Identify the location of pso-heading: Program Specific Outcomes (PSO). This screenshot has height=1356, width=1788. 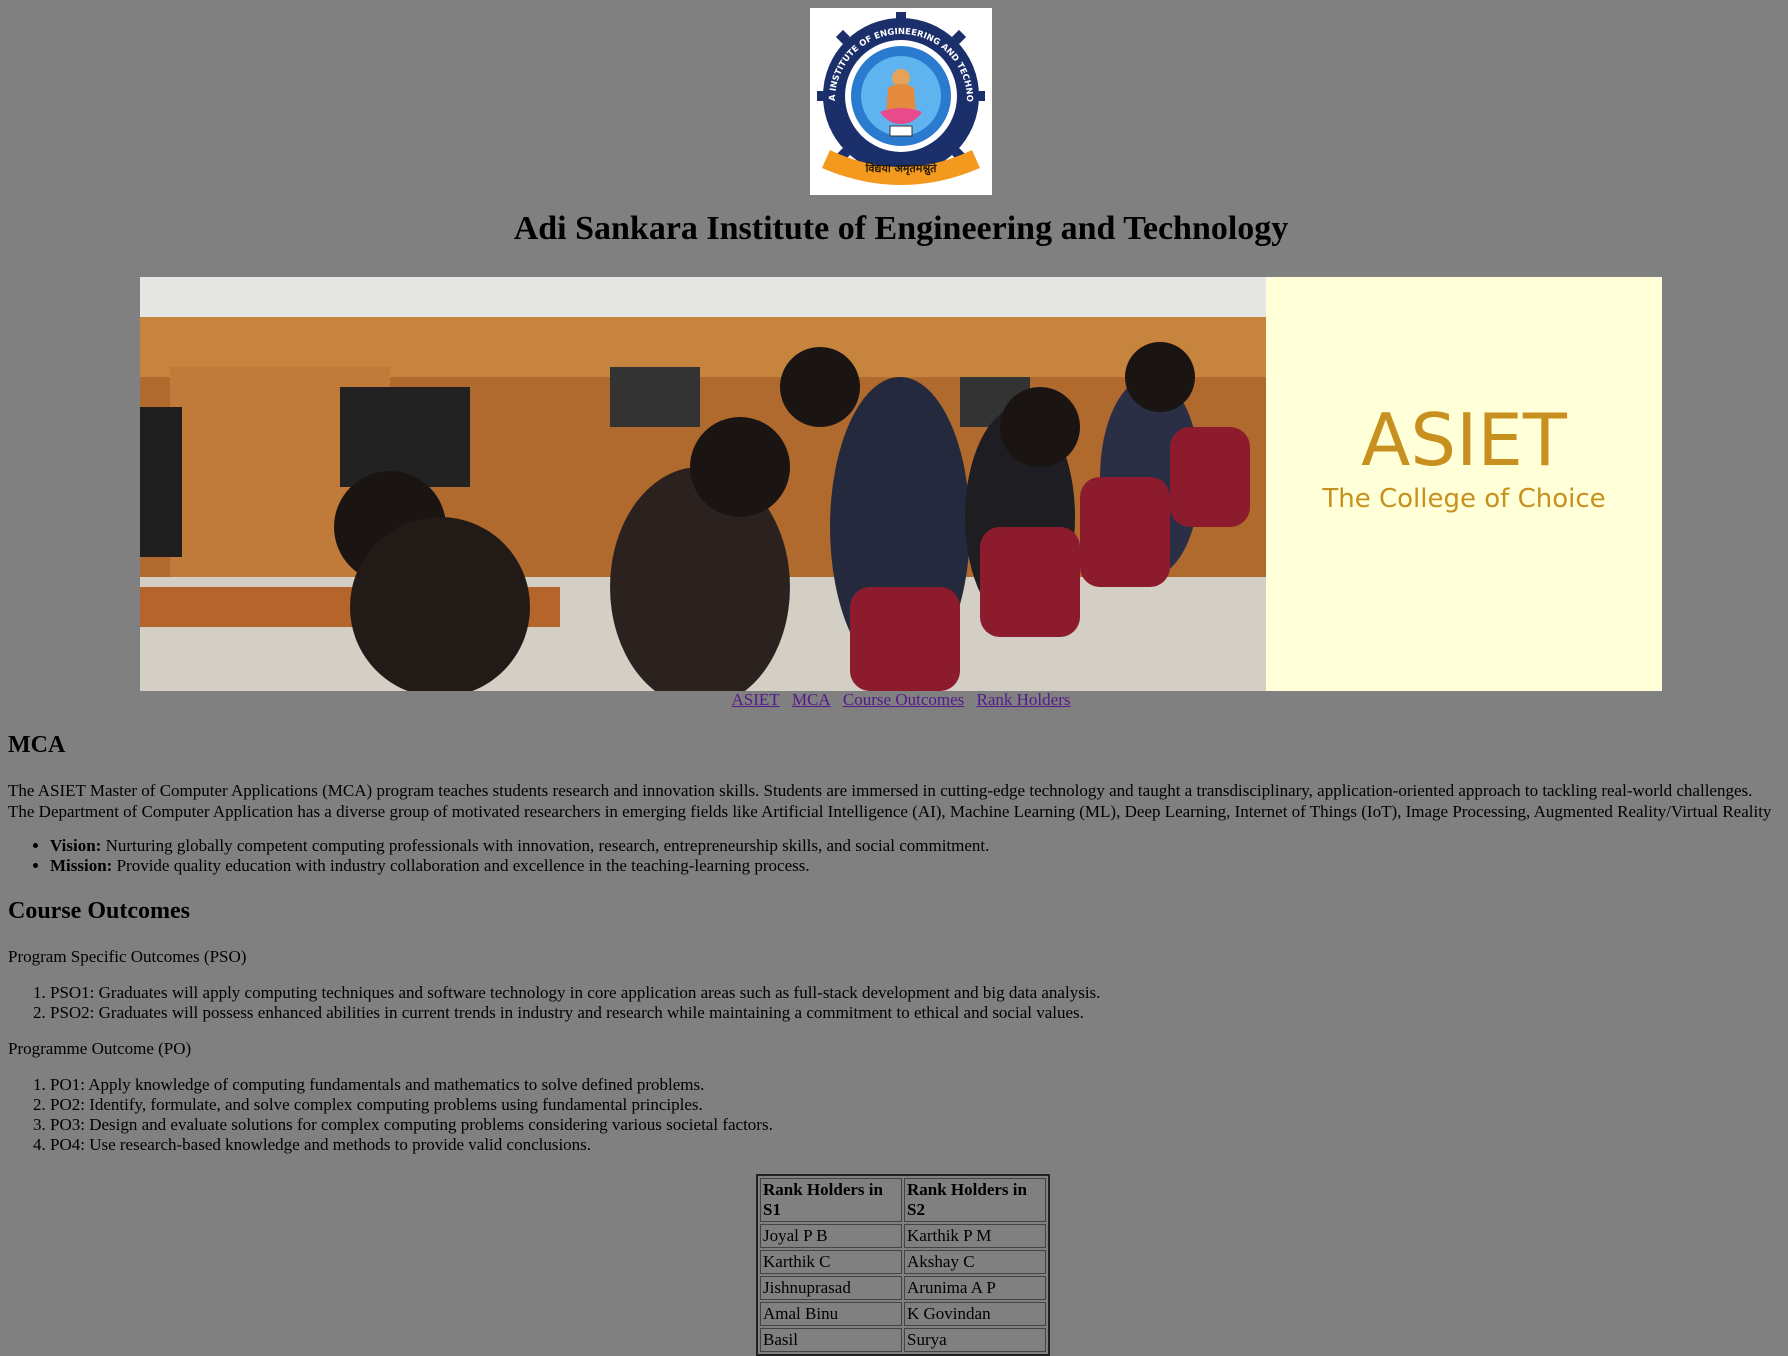
(127, 956).